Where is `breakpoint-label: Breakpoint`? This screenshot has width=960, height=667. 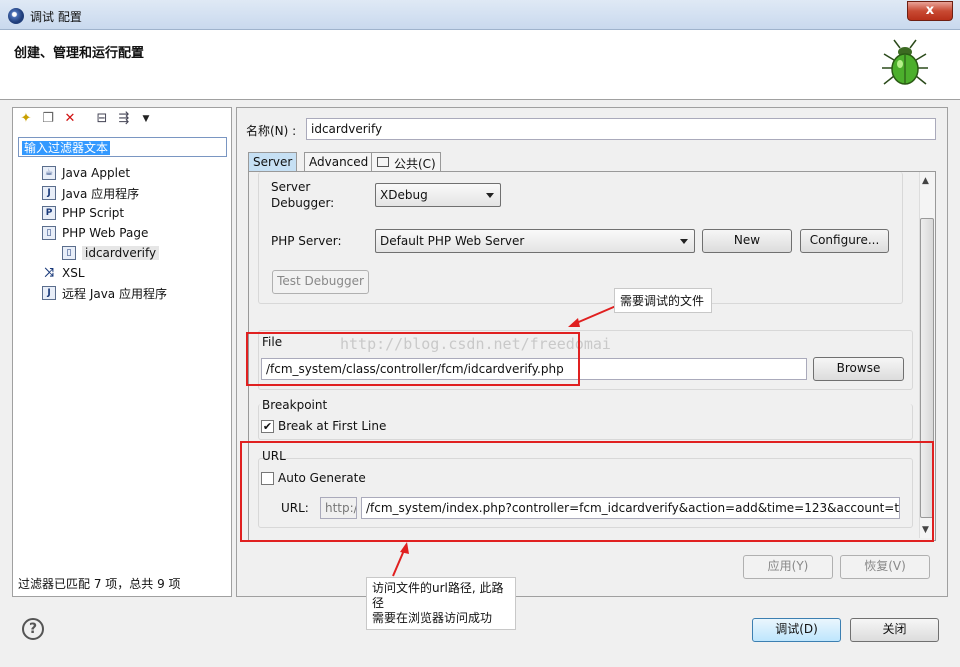
breakpoint-label: Breakpoint is located at coordinates (295, 405).